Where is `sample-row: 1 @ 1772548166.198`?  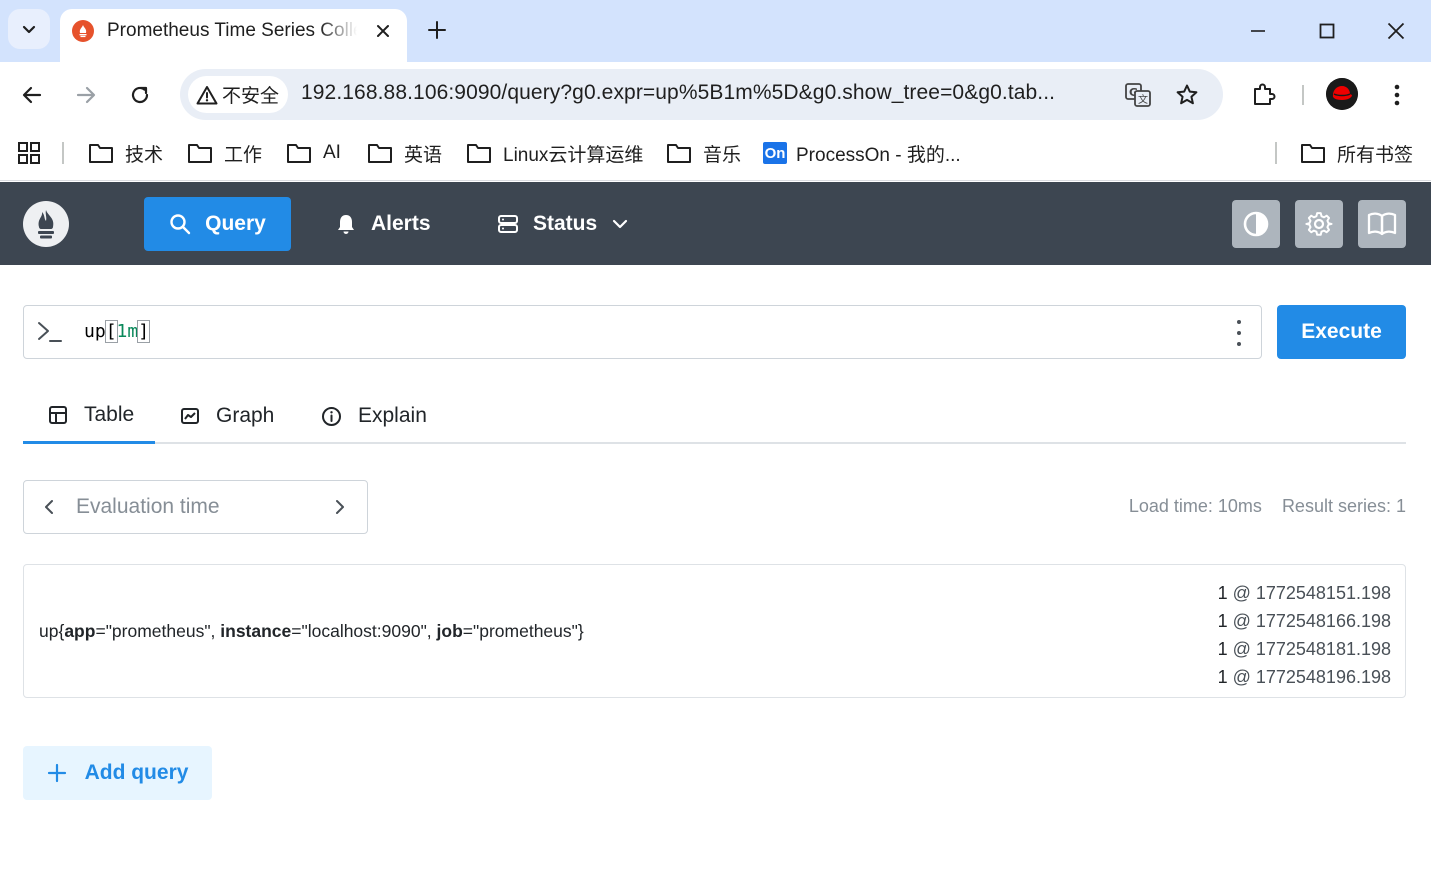
sample-row: 1 @ 1772548166.198 is located at coordinates (1304, 621).